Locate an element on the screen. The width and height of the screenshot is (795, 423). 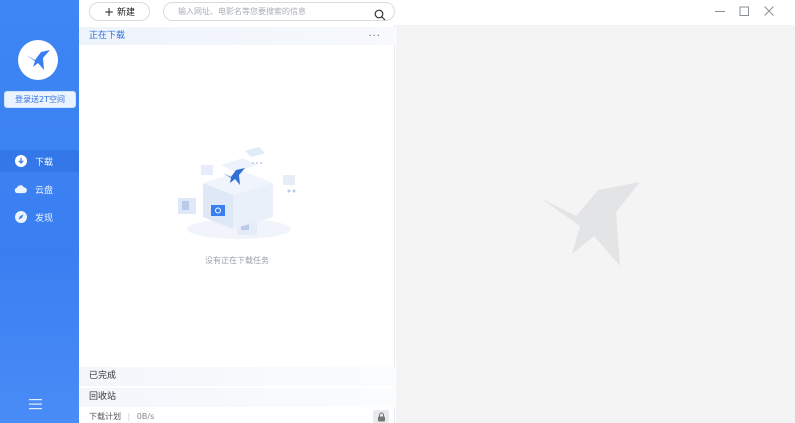
empty-state-message: 没有正在下载任务 is located at coordinates (237, 260).